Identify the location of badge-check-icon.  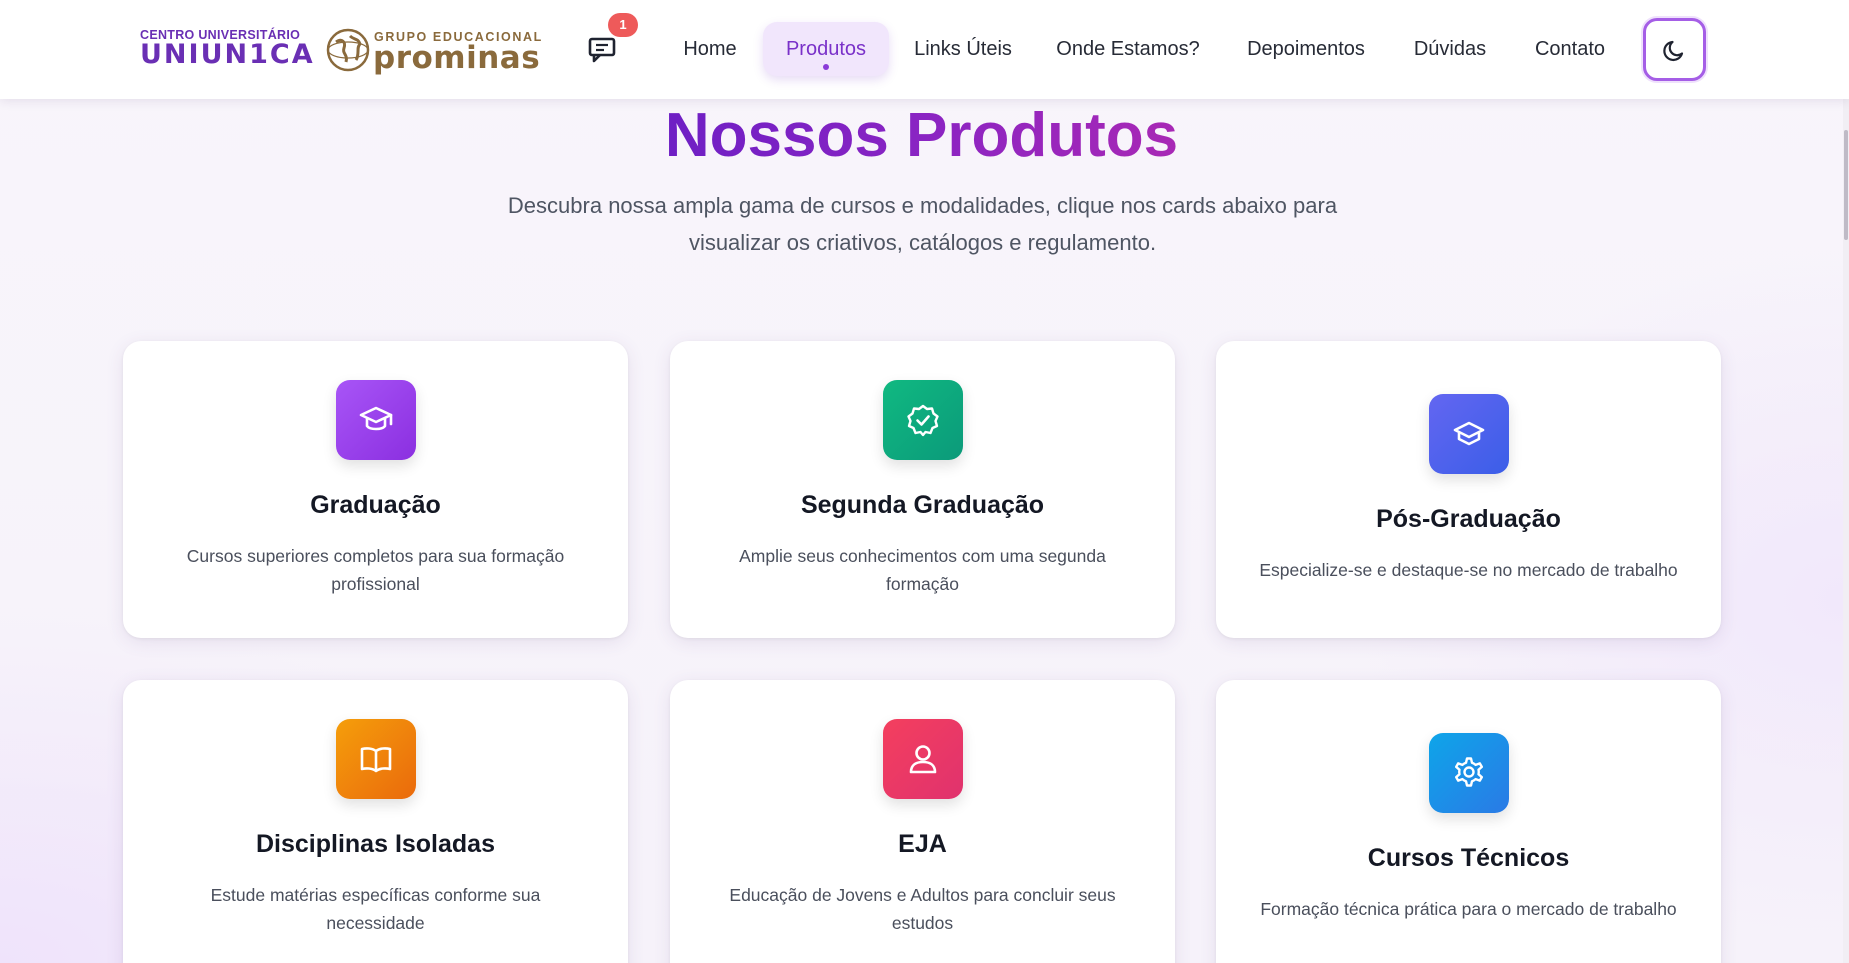
(923, 420).